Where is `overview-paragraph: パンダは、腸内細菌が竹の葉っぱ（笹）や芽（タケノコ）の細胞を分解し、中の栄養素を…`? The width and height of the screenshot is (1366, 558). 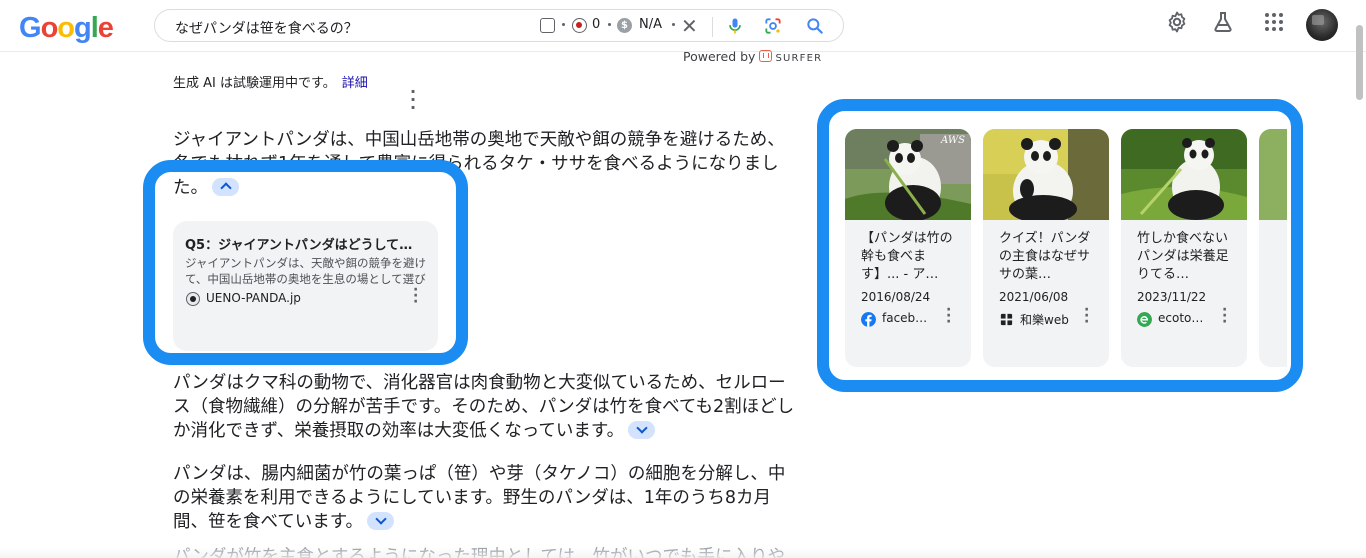 overview-paragraph: パンダは、腸内細菌が竹の葉っぱ（笹）や芽（タケノコ）の細胞を分解し、中の栄養素を… is located at coordinates (485, 498).